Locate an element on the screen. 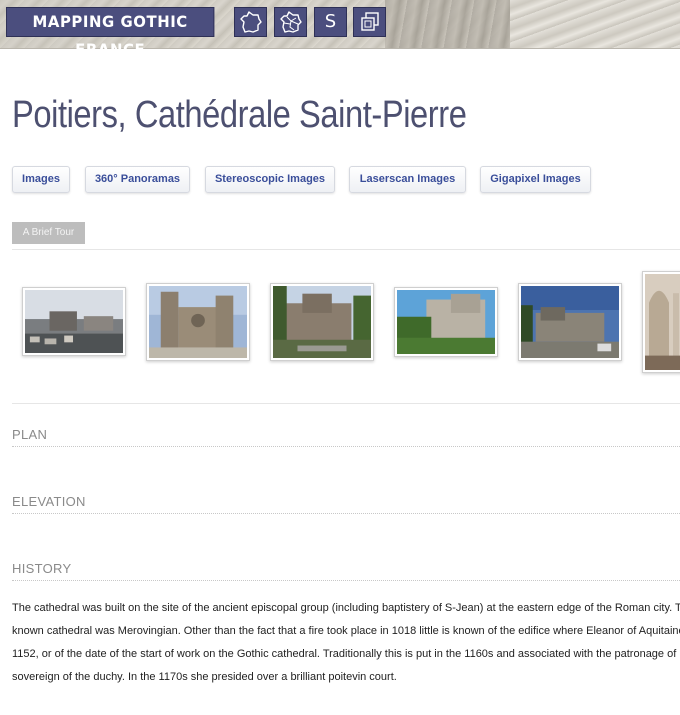 This screenshot has height=715, width=680. elevation-divider is located at coordinates (346, 513).